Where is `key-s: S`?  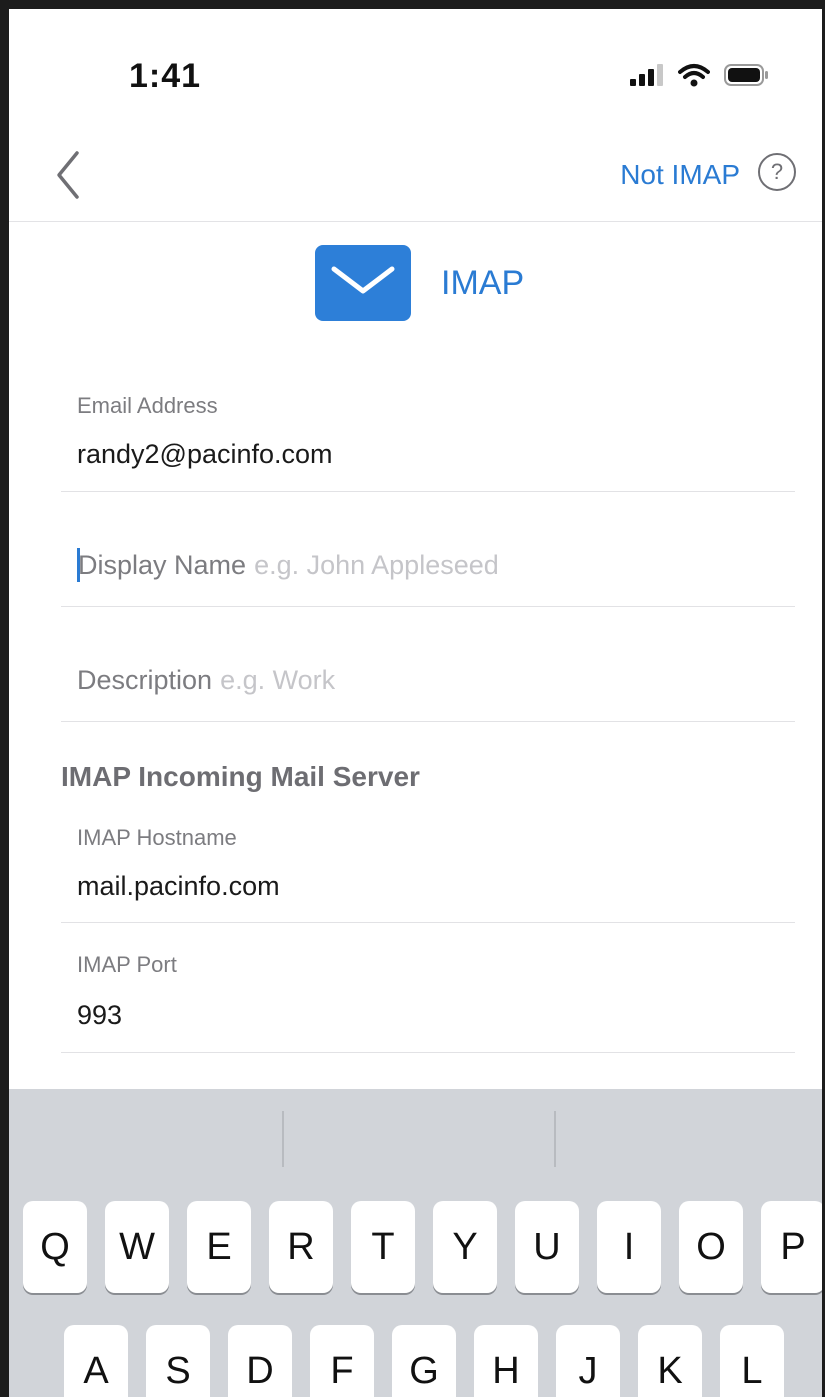 key-s: S is located at coordinates (178, 1361).